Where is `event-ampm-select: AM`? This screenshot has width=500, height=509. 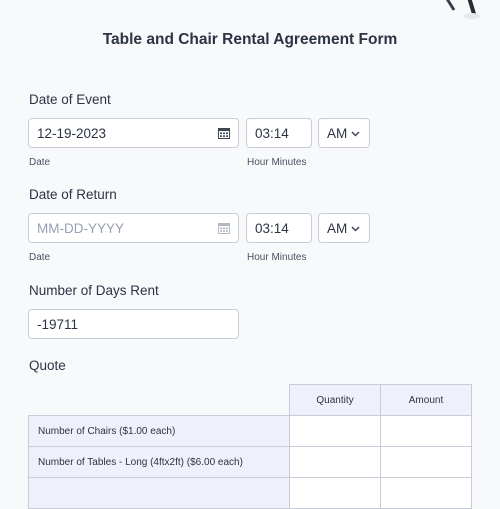 event-ampm-select: AM is located at coordinates (344, 133).